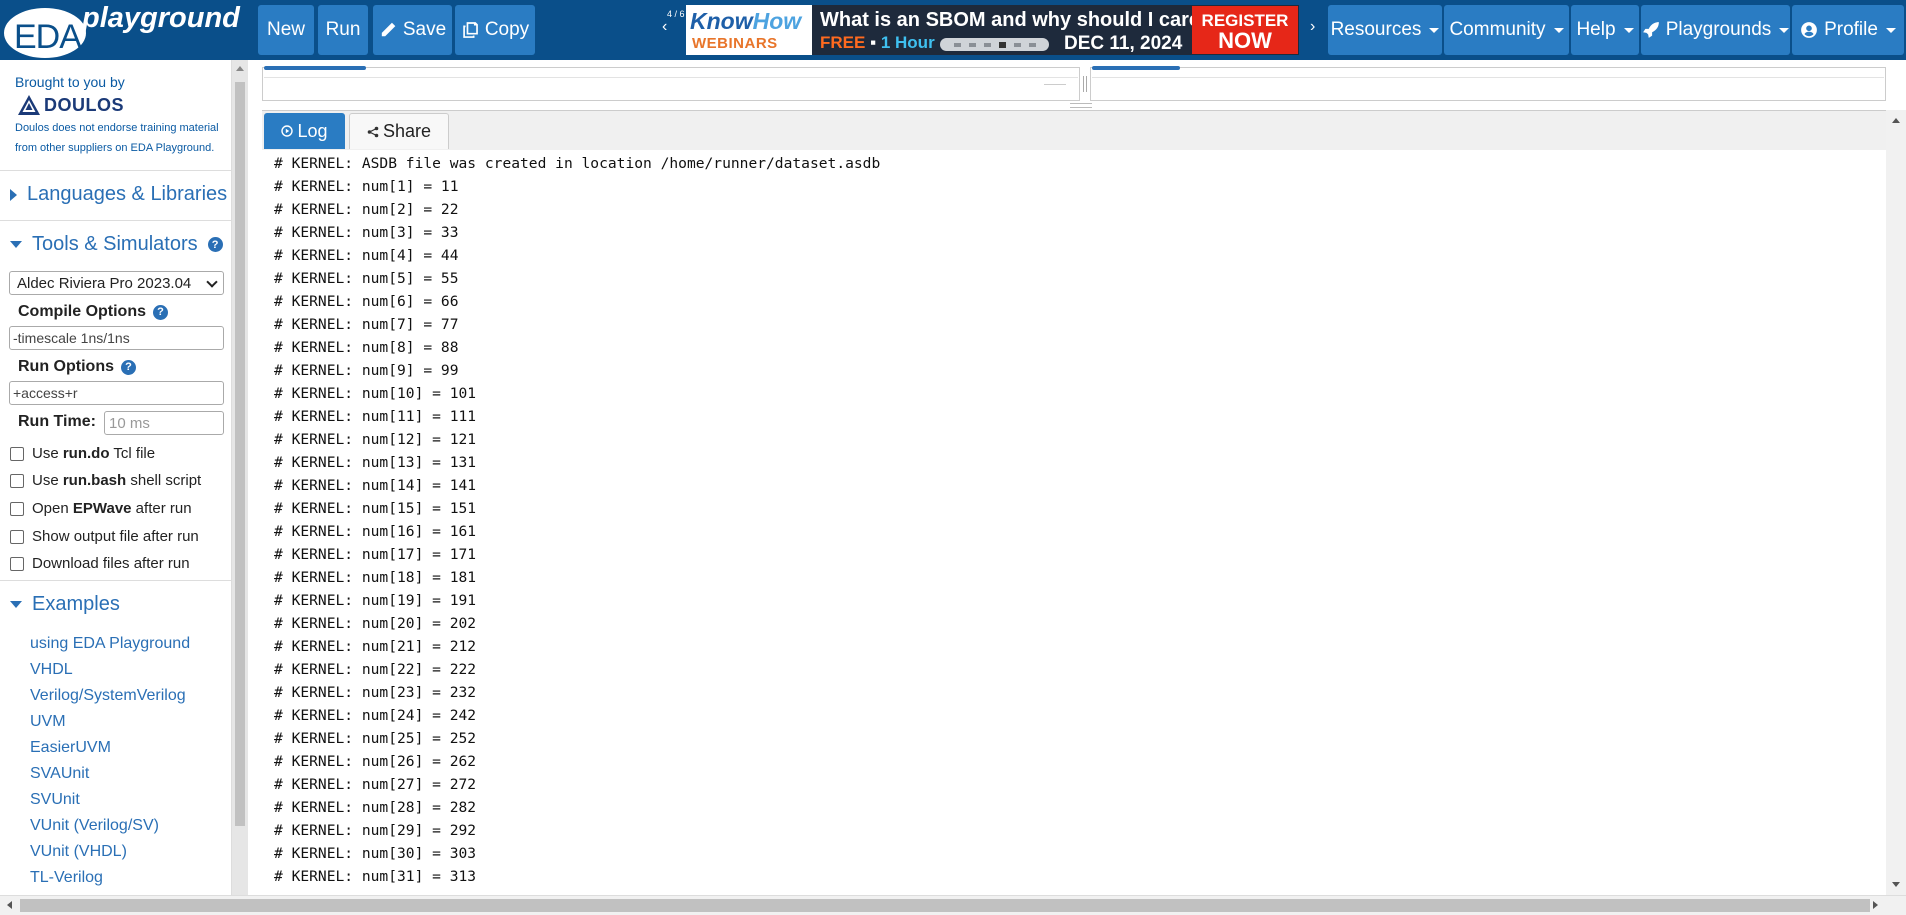 The image size is (1906, 915). I want to click on run-button: Run, so click(343, 30).